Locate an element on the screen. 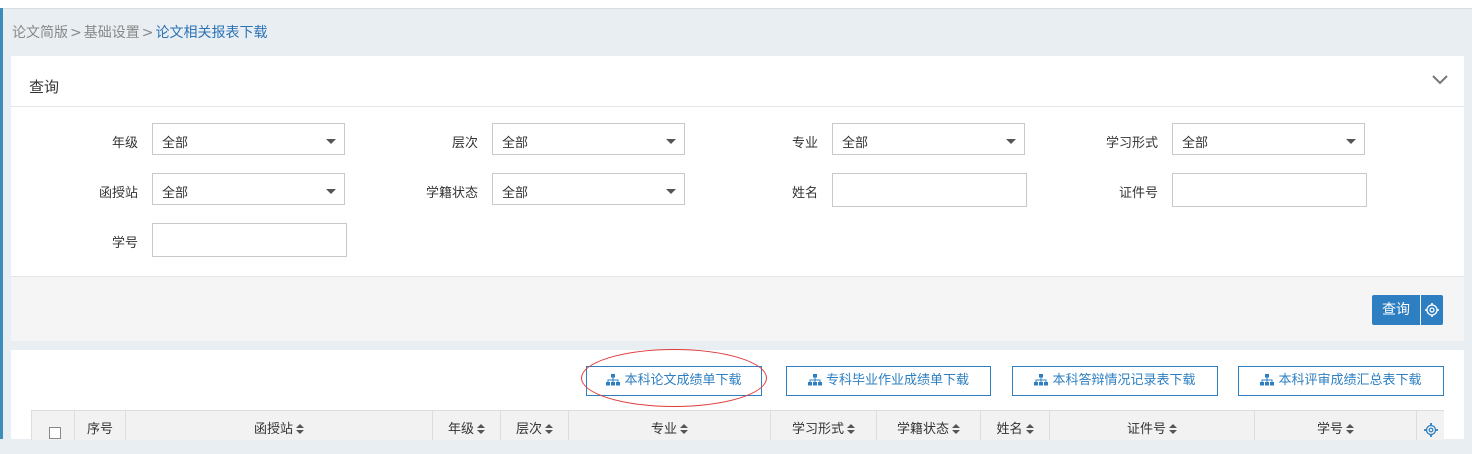 Image resolution: width=1472 pixels, height=454 pixels. name-input is located at coordinates (929, 190).